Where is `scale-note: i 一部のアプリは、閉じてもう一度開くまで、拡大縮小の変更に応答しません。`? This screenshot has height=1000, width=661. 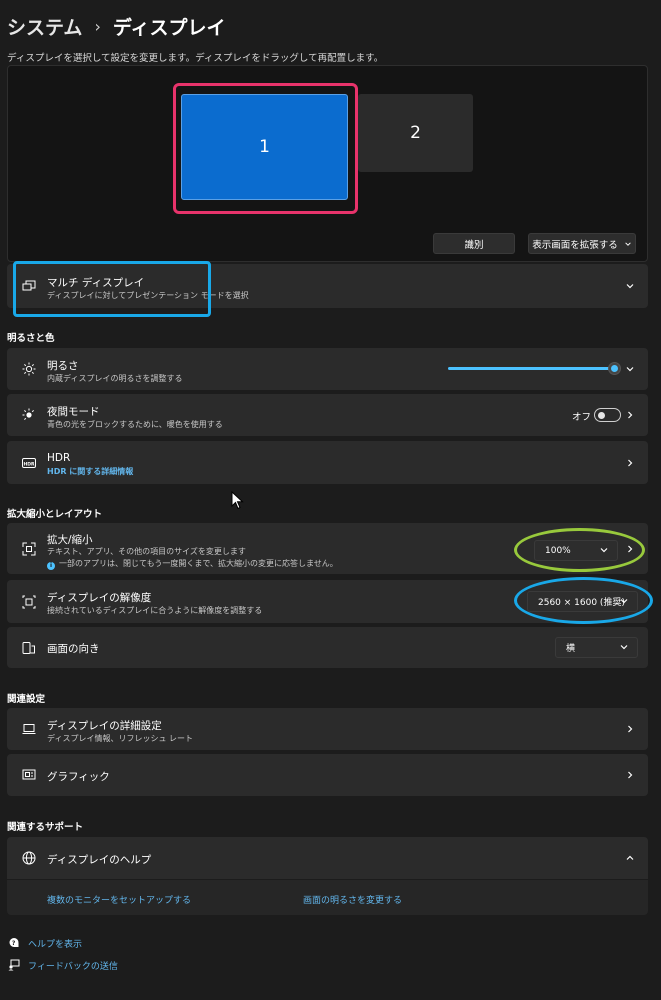
scale-note: i 一部のアプリは、閉じてもう一度開くまで、拡大縮小の変更に応答しません。 is located at coordinates (192, 564).